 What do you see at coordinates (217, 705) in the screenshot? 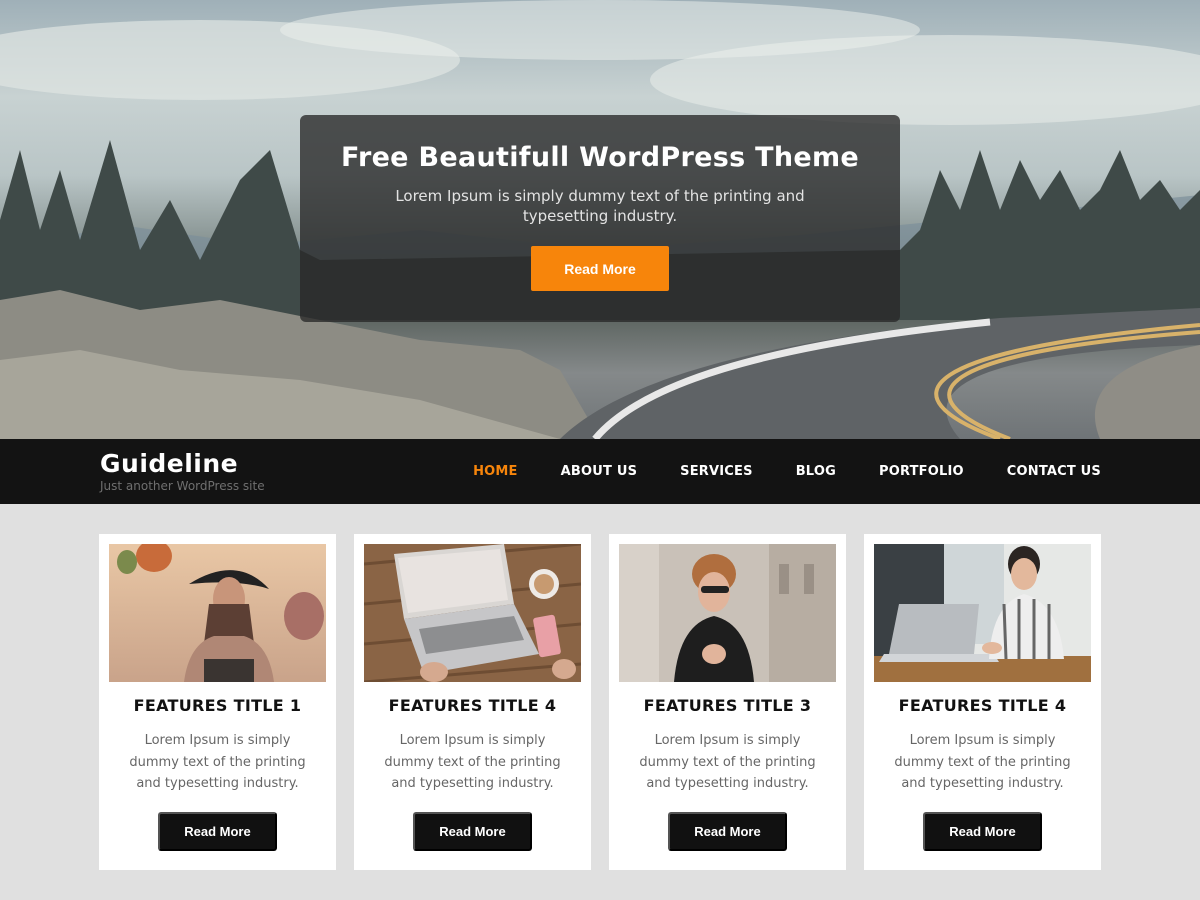
I see `feature-title: FEATURES TITLE 1` at bounding box center [217, 705].